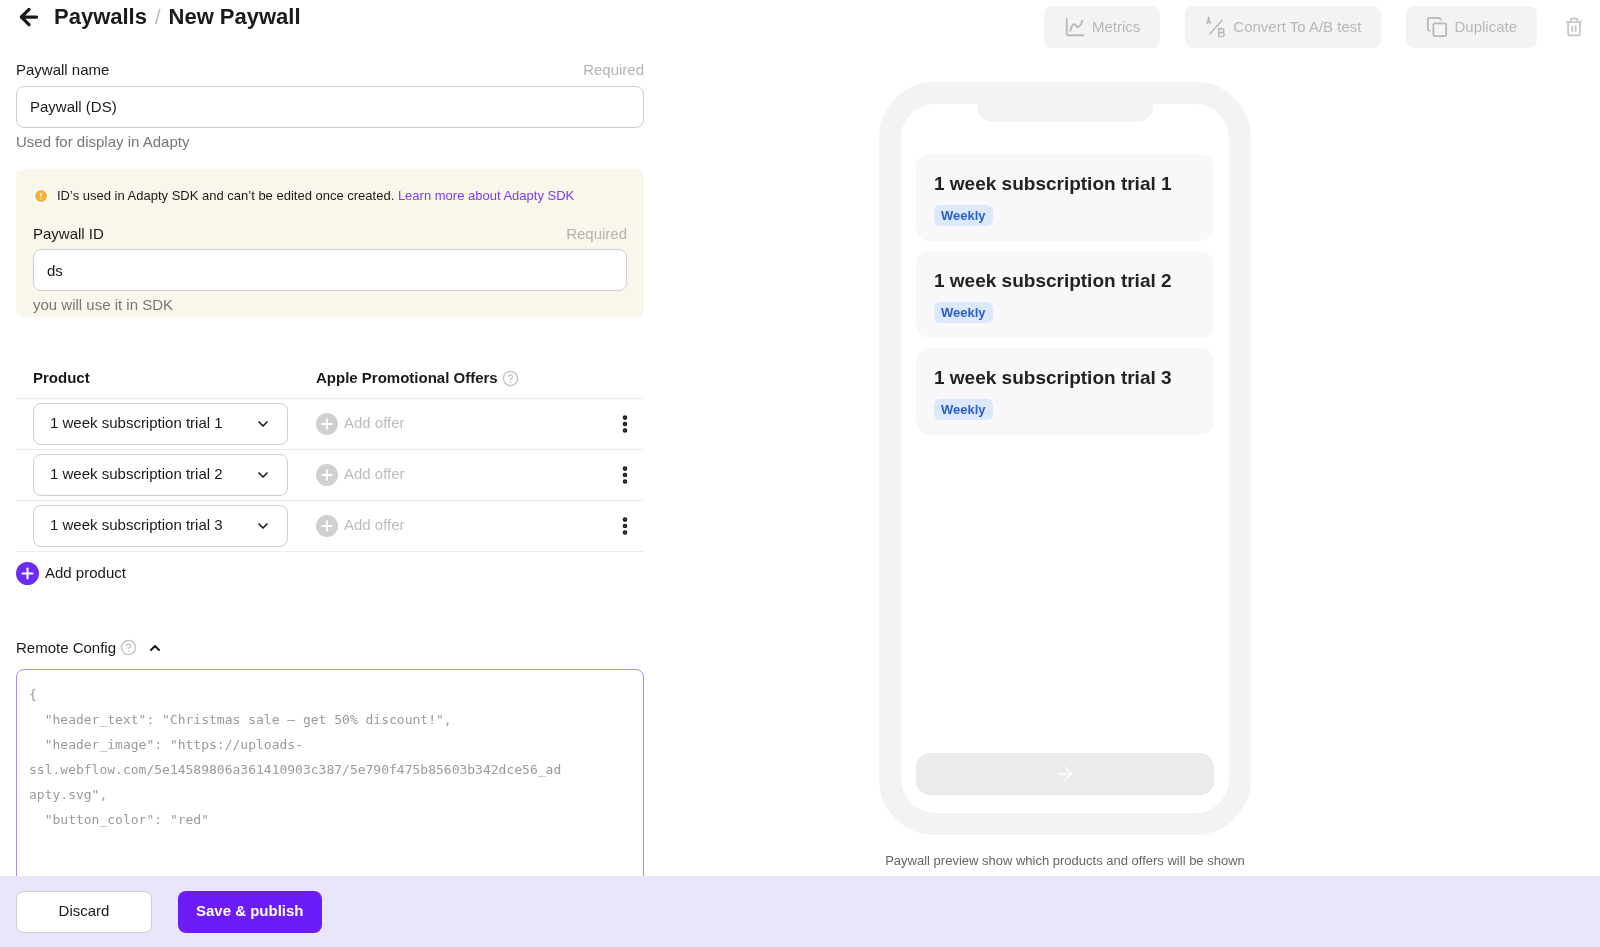 The width and height of the screenshot is (1600, 947). What do you see at coordinates (68, 233) in the screenshot?
I see `field-label: Paywall ID` at bounding box center [68, 233].